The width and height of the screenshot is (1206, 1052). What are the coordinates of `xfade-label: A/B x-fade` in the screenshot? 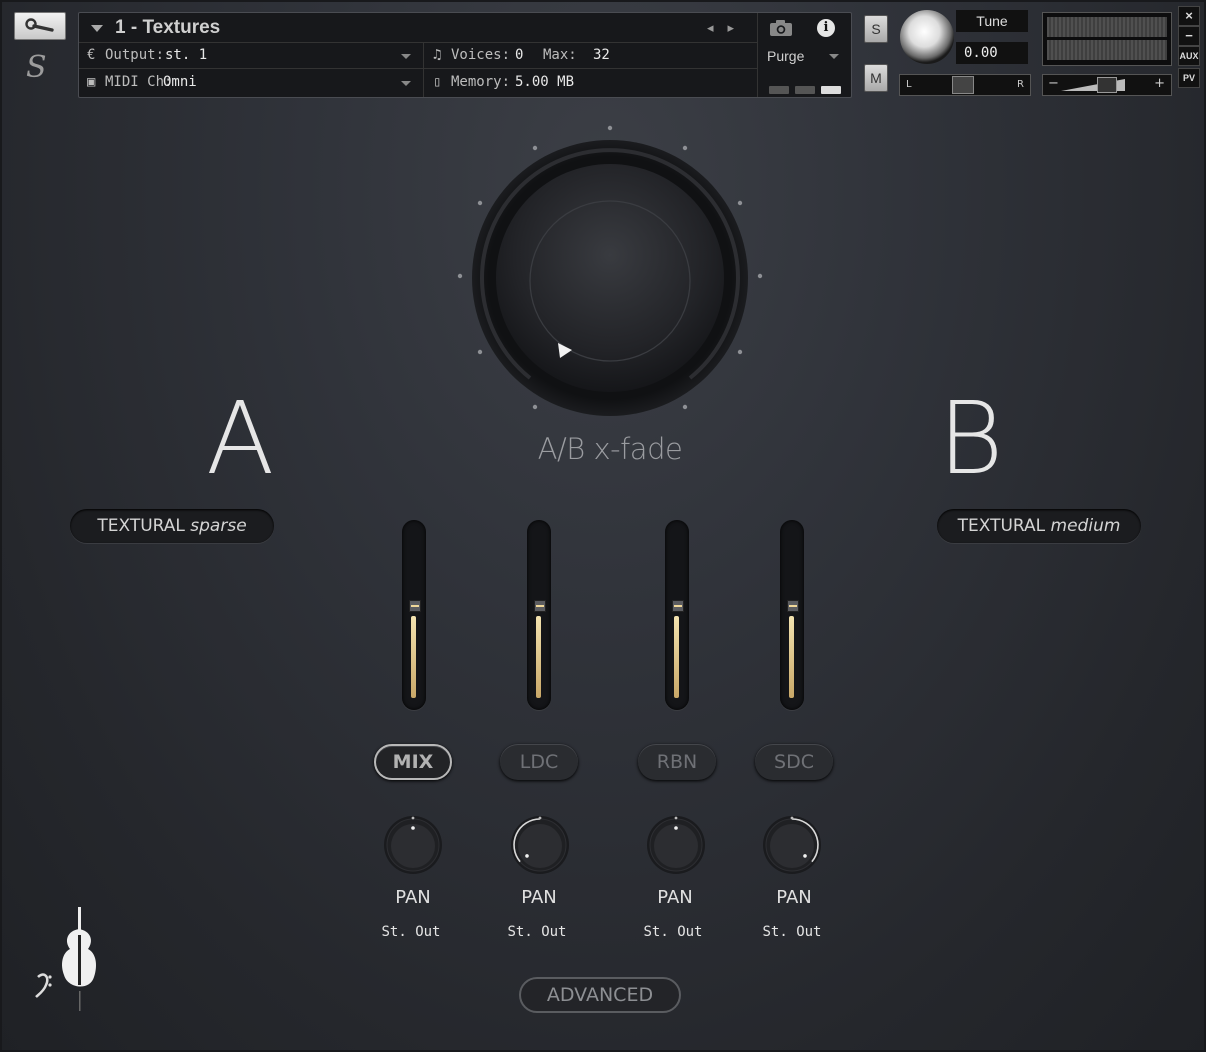 It's located at (610, 449).